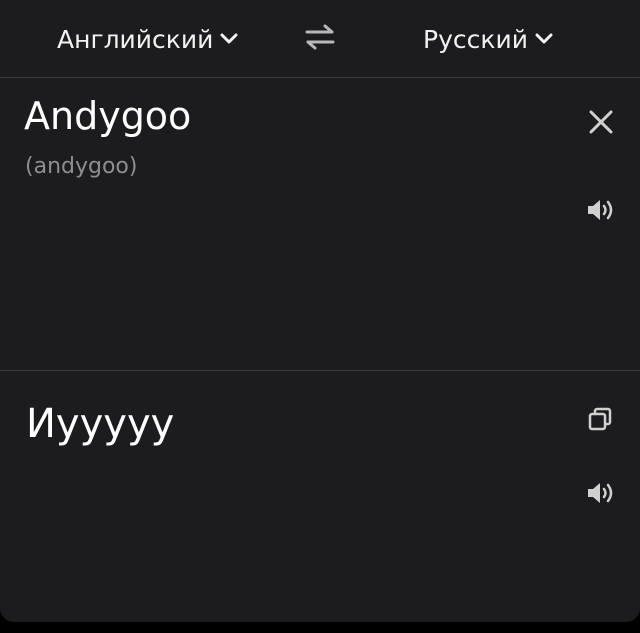  What do you see at coordinates (475, 39) in the screenshot?
I see `target-language-label: Русский` at bounding box center [475, 39].